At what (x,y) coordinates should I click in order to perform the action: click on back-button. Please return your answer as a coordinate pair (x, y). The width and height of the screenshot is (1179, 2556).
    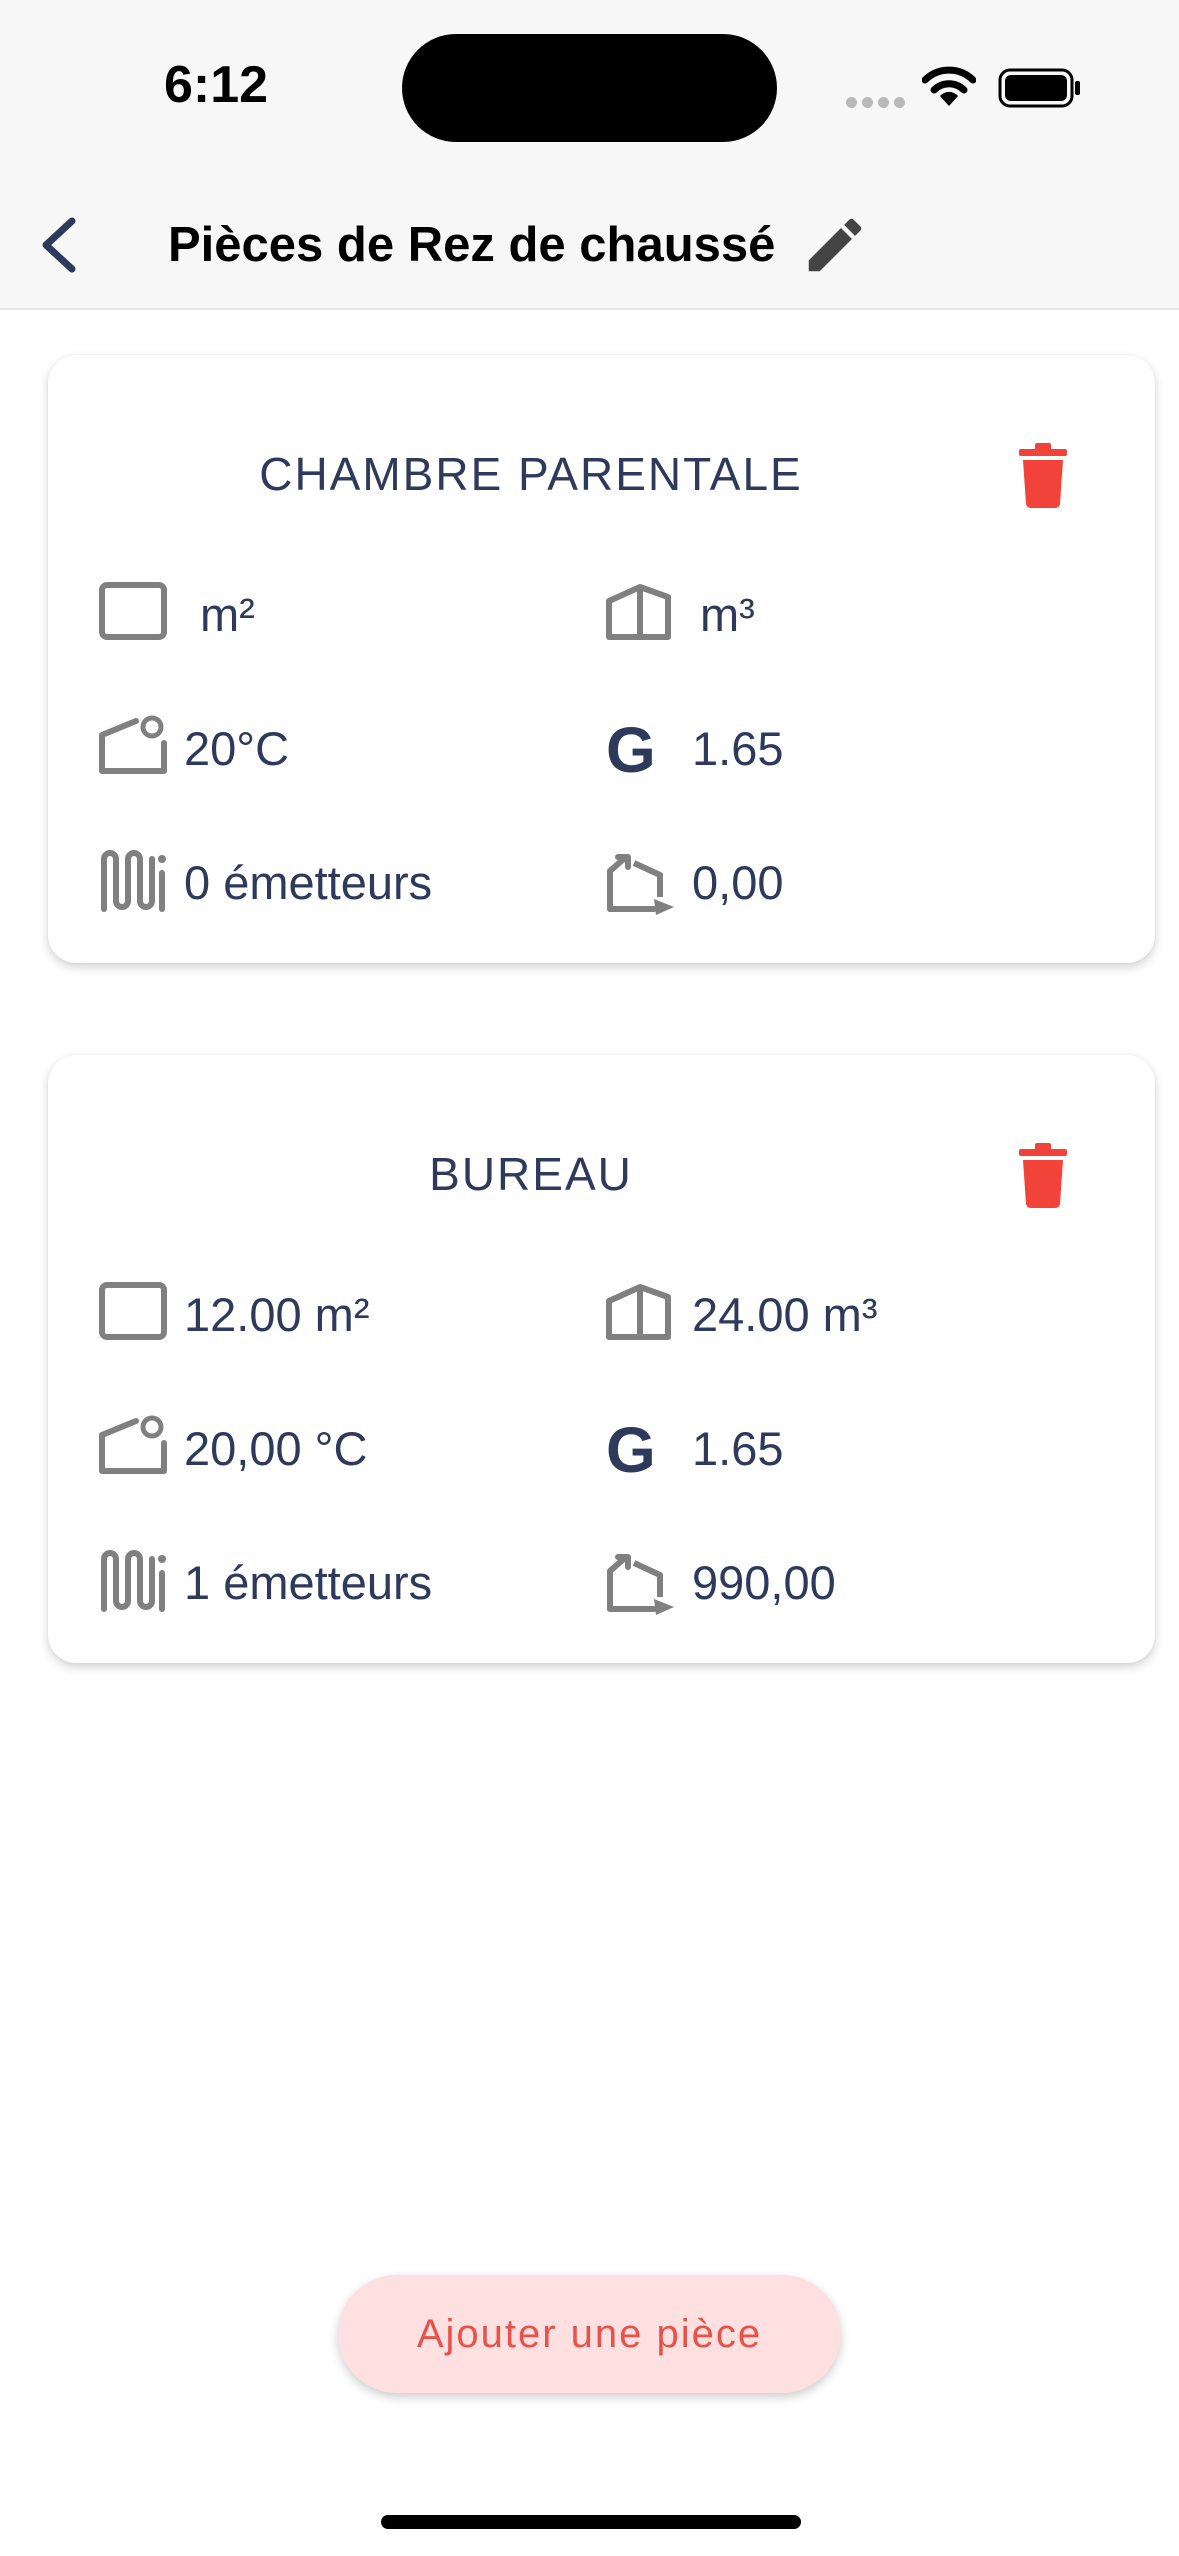
    Looking at the image, I should click on (65, 245).